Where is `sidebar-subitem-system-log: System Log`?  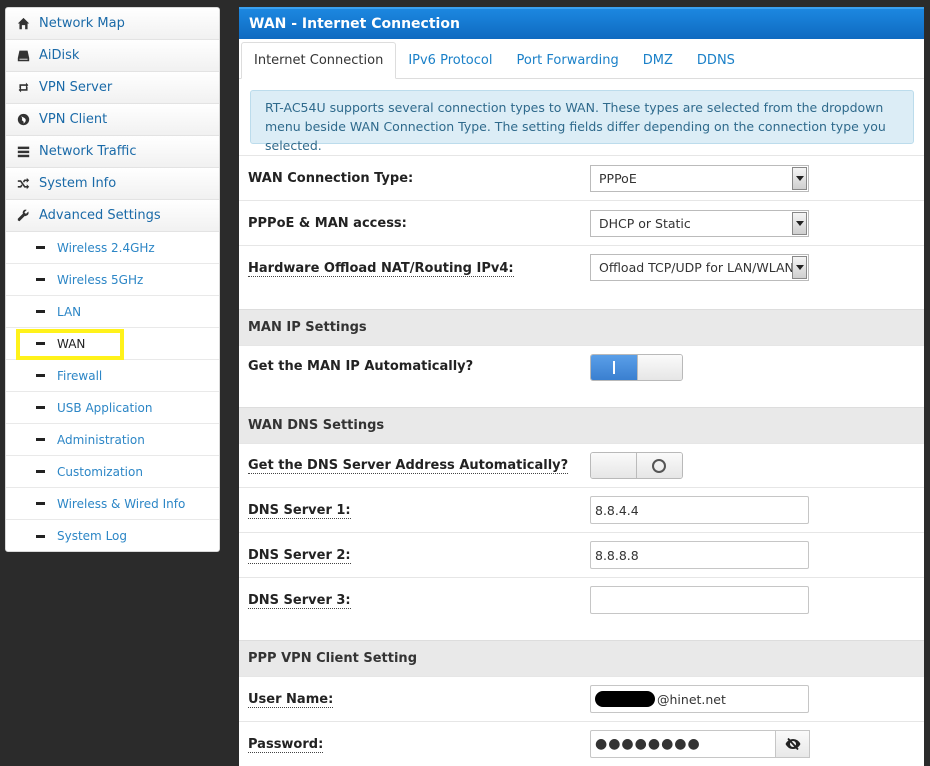
sidebar-subitem-system-log: System Log is located at coordinates (112, 535).